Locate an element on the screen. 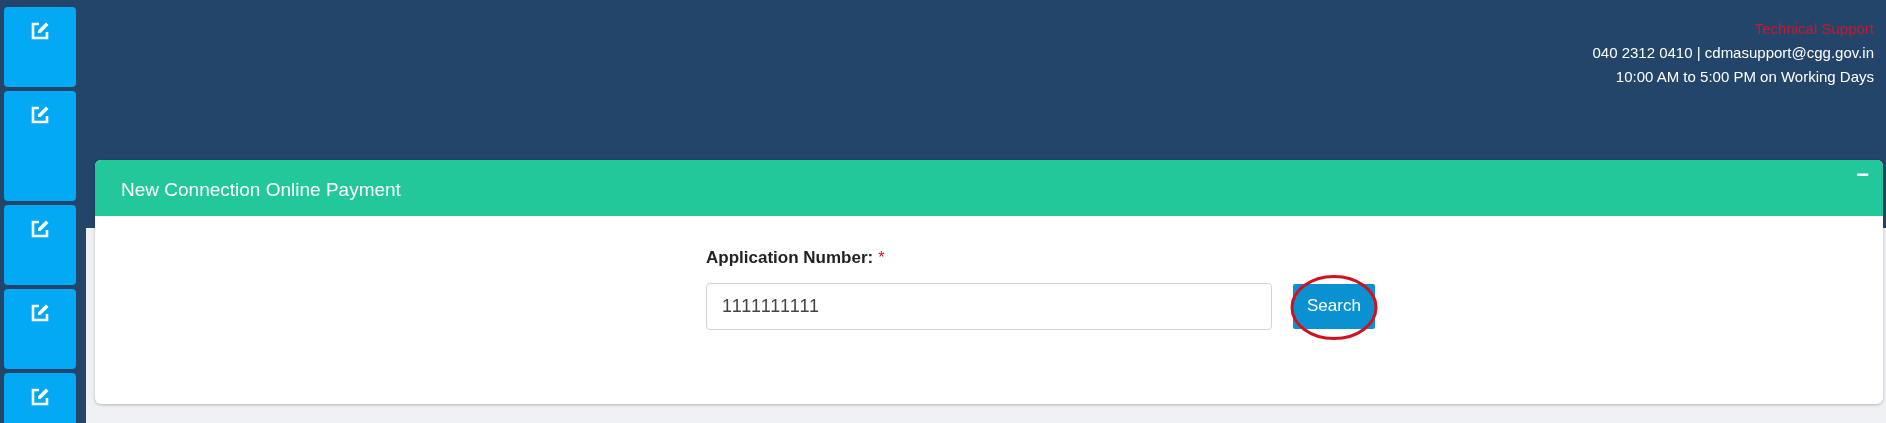 The height and width of the screenshot is (423, 1886). panel-title: New Connection Online Payment is located at coordinates (261, 190).